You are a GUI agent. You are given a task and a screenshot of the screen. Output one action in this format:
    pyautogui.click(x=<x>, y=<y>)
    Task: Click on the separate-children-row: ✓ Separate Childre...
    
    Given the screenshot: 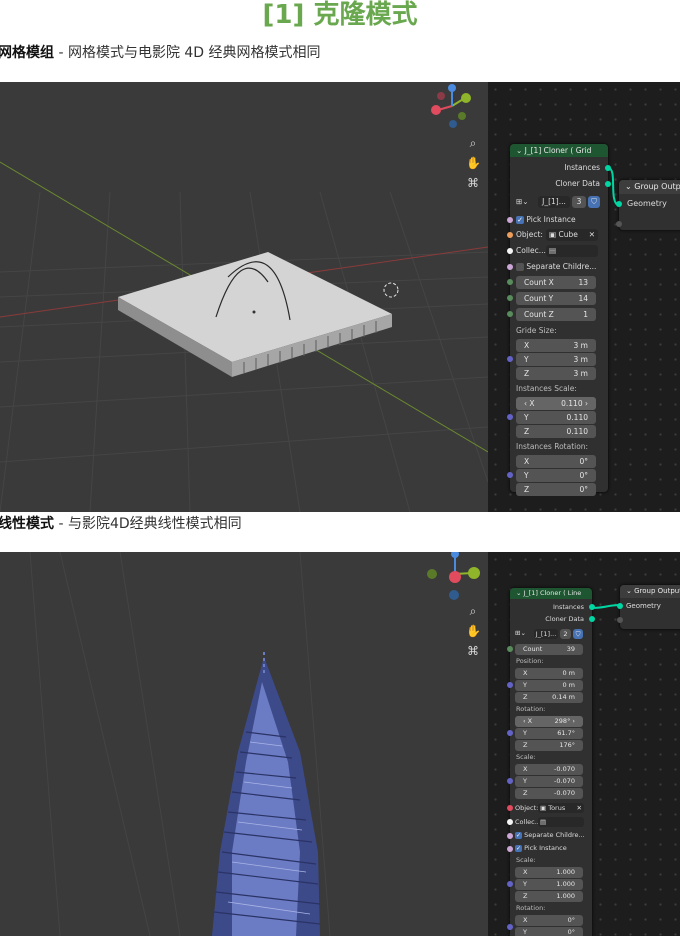 What is the action you would take?
    pyautogui.click(x=549, y=835)
    